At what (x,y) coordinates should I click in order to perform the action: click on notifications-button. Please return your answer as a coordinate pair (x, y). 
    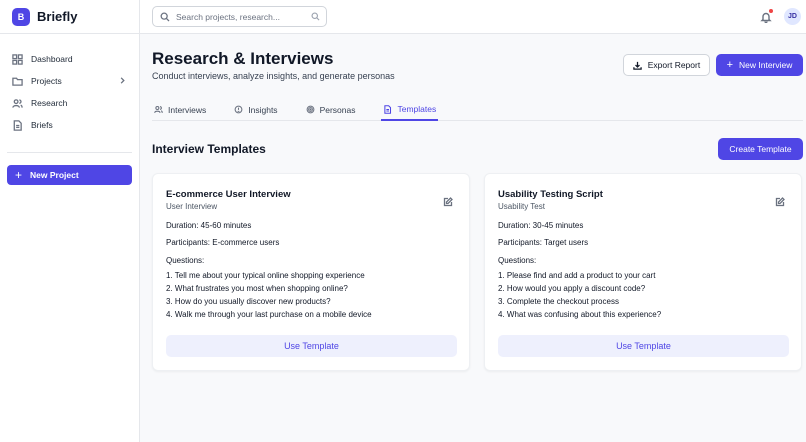
    Looking at the image, I should click on (766, 16).